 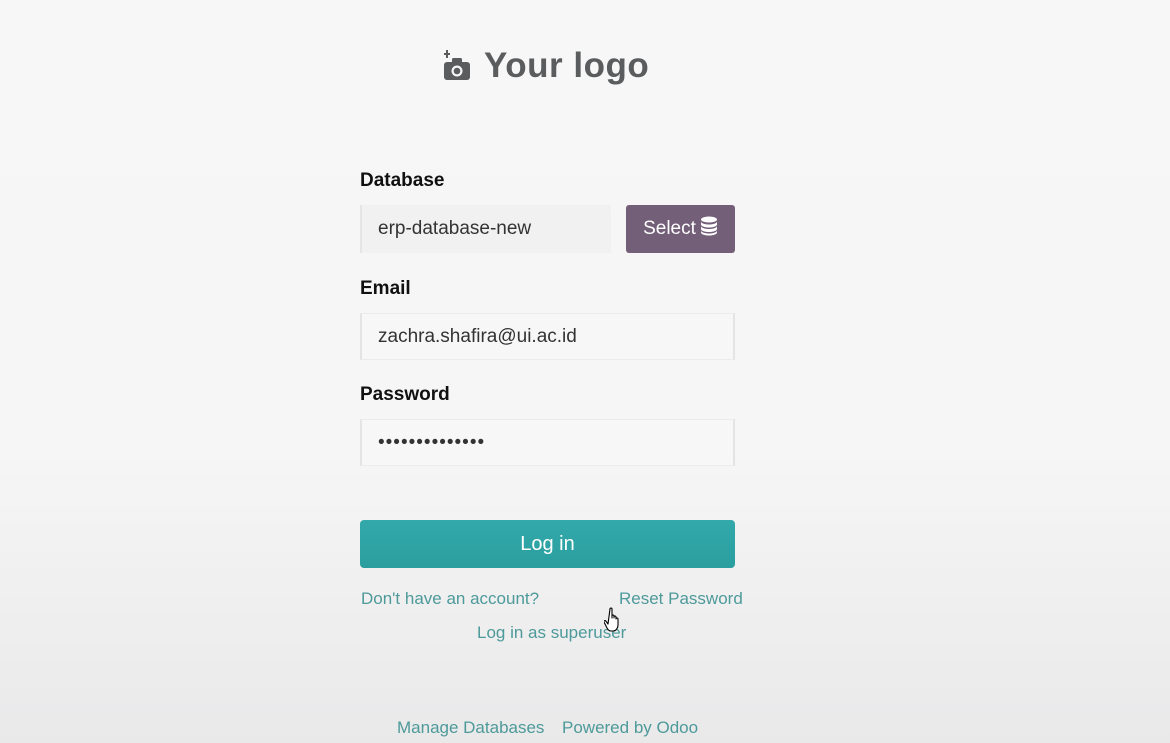 What do you see at coordinates (547, 442) in the screenshot?
I see `password-field` at bounding box center [547, 442].